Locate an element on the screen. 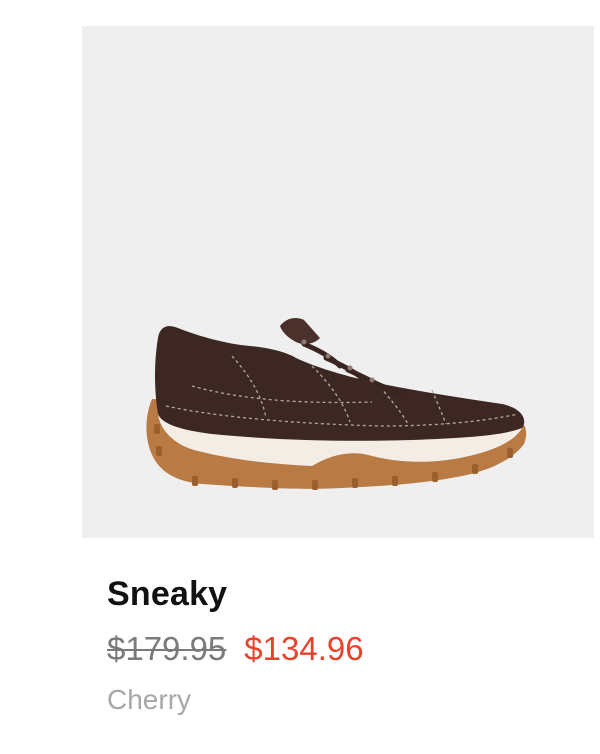 This screenshot has width=600, height=754. product-title: Sneaky is located at coordinates (167, 594).